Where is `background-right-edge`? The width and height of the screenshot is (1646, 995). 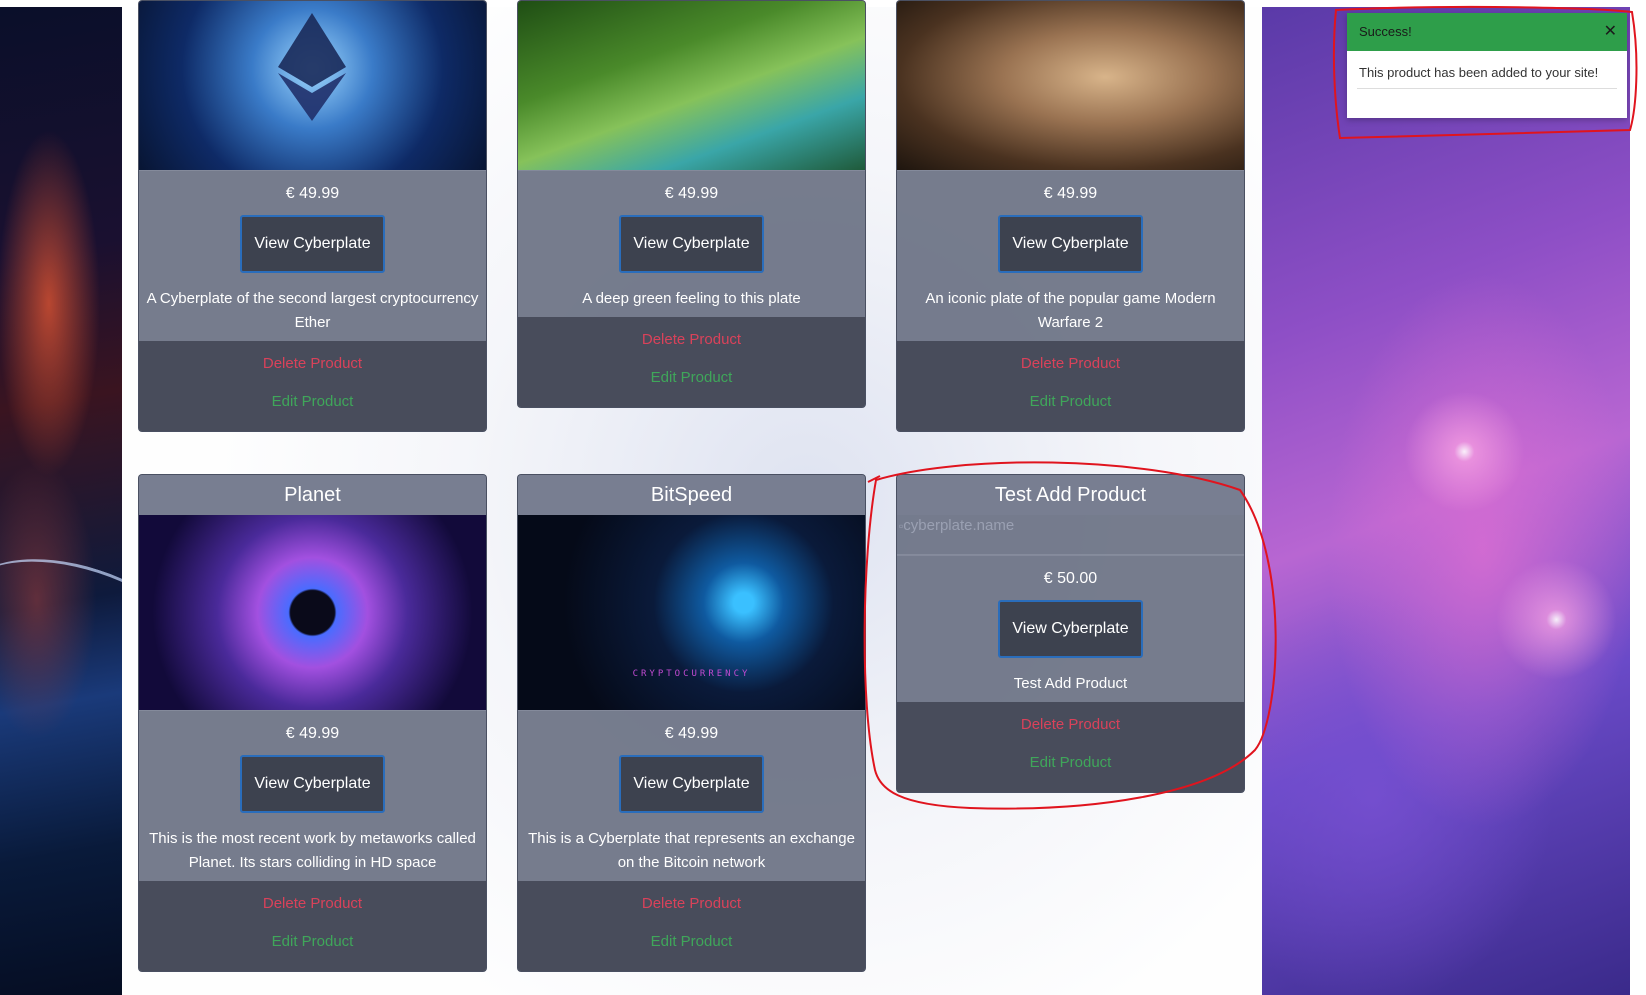
background-right-edge is located at coordinates (1638, 501).